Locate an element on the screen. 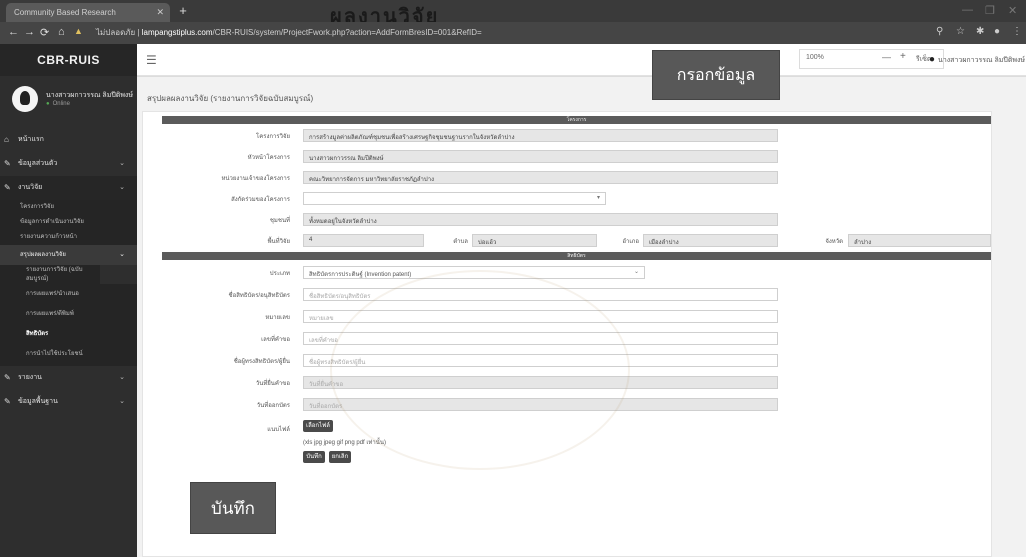  sidebar-item-label: ข้อมูลพื้นฐาน is located at coordinates (38, 401).